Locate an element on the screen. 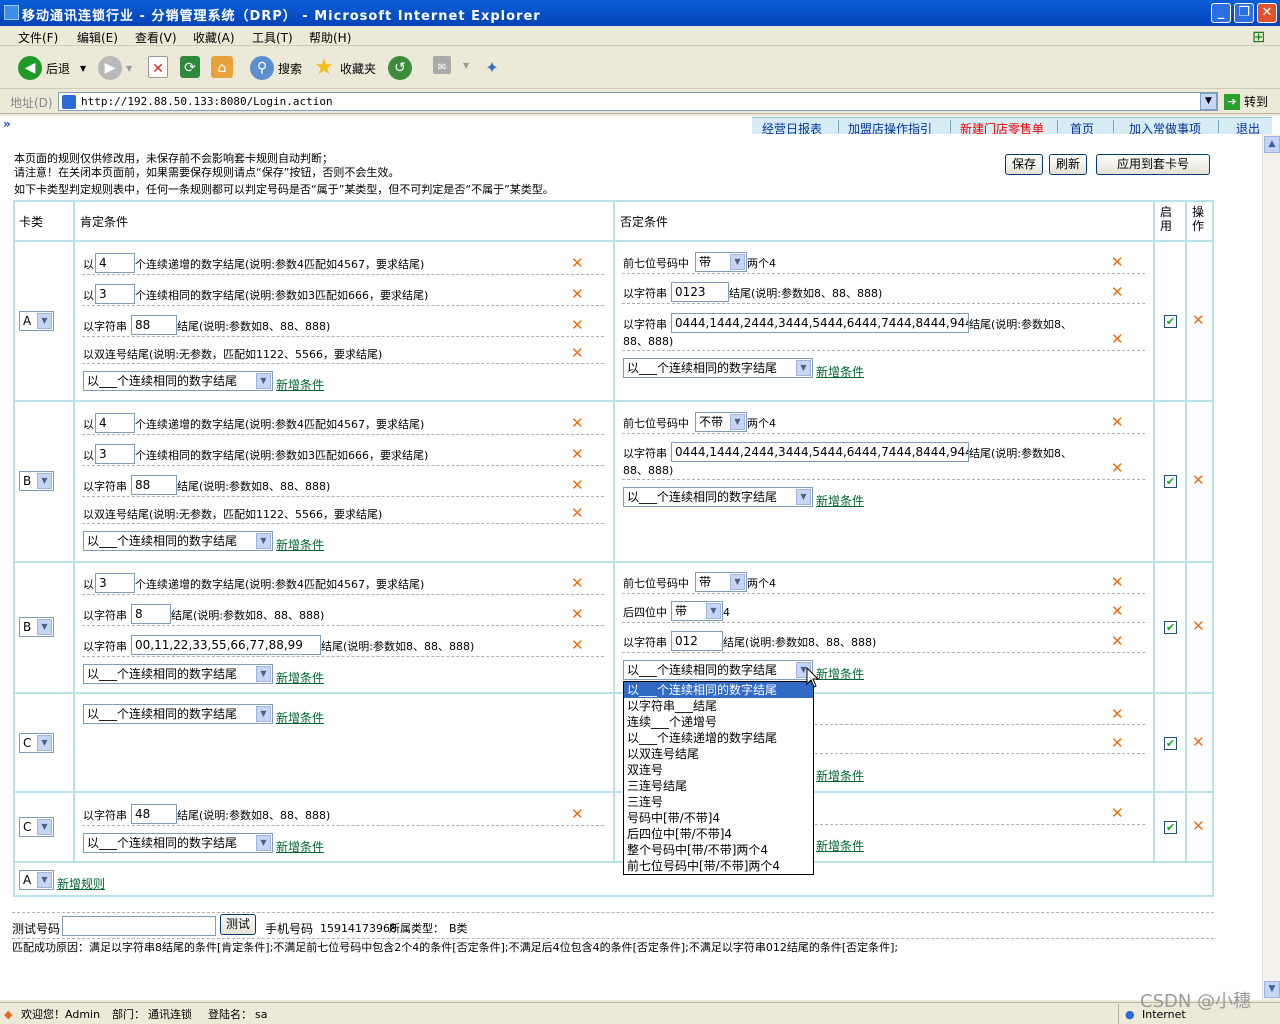  condition-param-input: 012 is located at coordinates (697, 641).